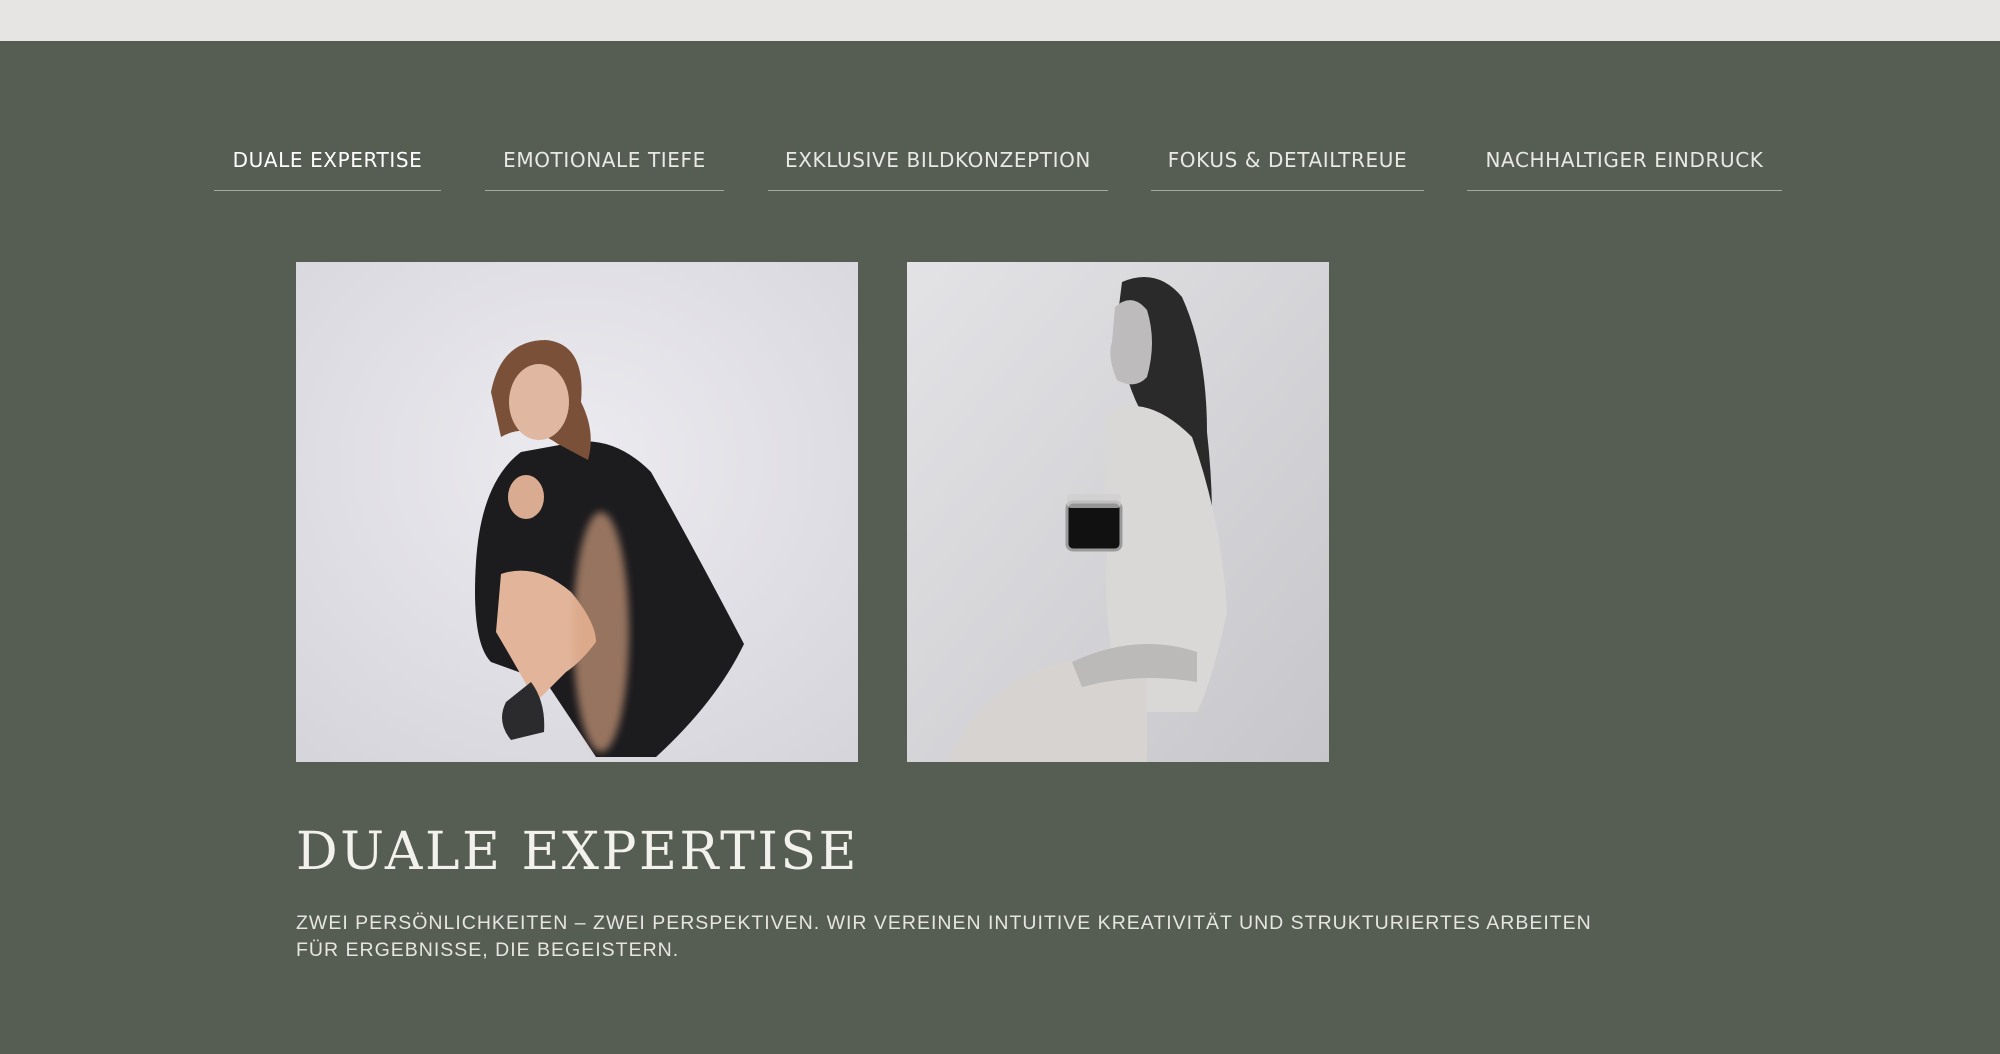  Describe the element at coordinates (1287, 165) in the screenshot. I see `tab-fokus-detailtreue: FOKUS & DETAILTREUE` at that location.